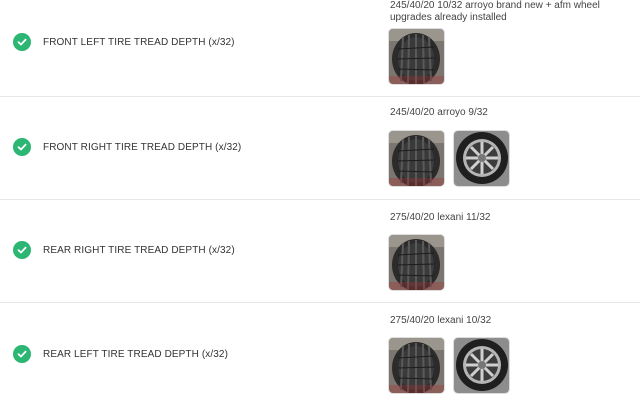 The width and height of the screenshot is (640, 400). What do you see at coordinates (439, 112) in the screenshot?
I see `inspection-note: 245/40/20 arroyo 9/32` at bounding box center [439, 112].